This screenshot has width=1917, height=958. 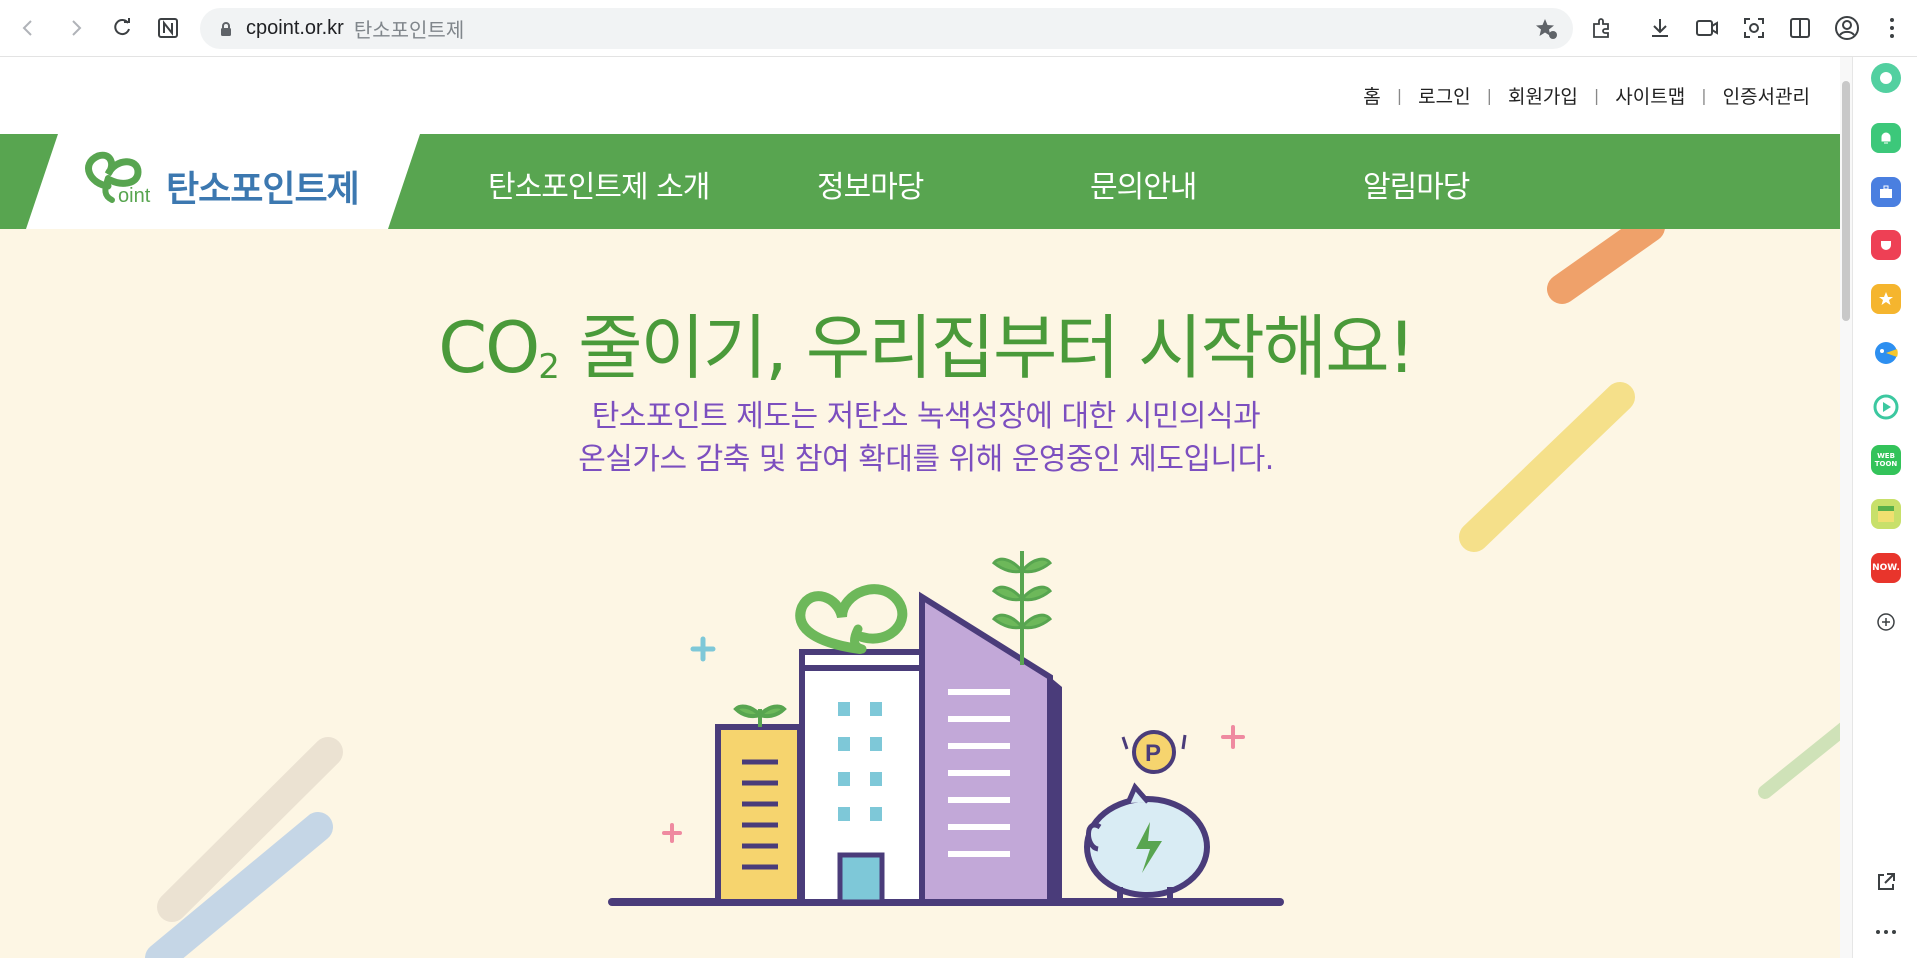 What do you see at coordinates (168, 28) in the screenshot?
I see `naver-home-icon` at bounding box center [168, 28].